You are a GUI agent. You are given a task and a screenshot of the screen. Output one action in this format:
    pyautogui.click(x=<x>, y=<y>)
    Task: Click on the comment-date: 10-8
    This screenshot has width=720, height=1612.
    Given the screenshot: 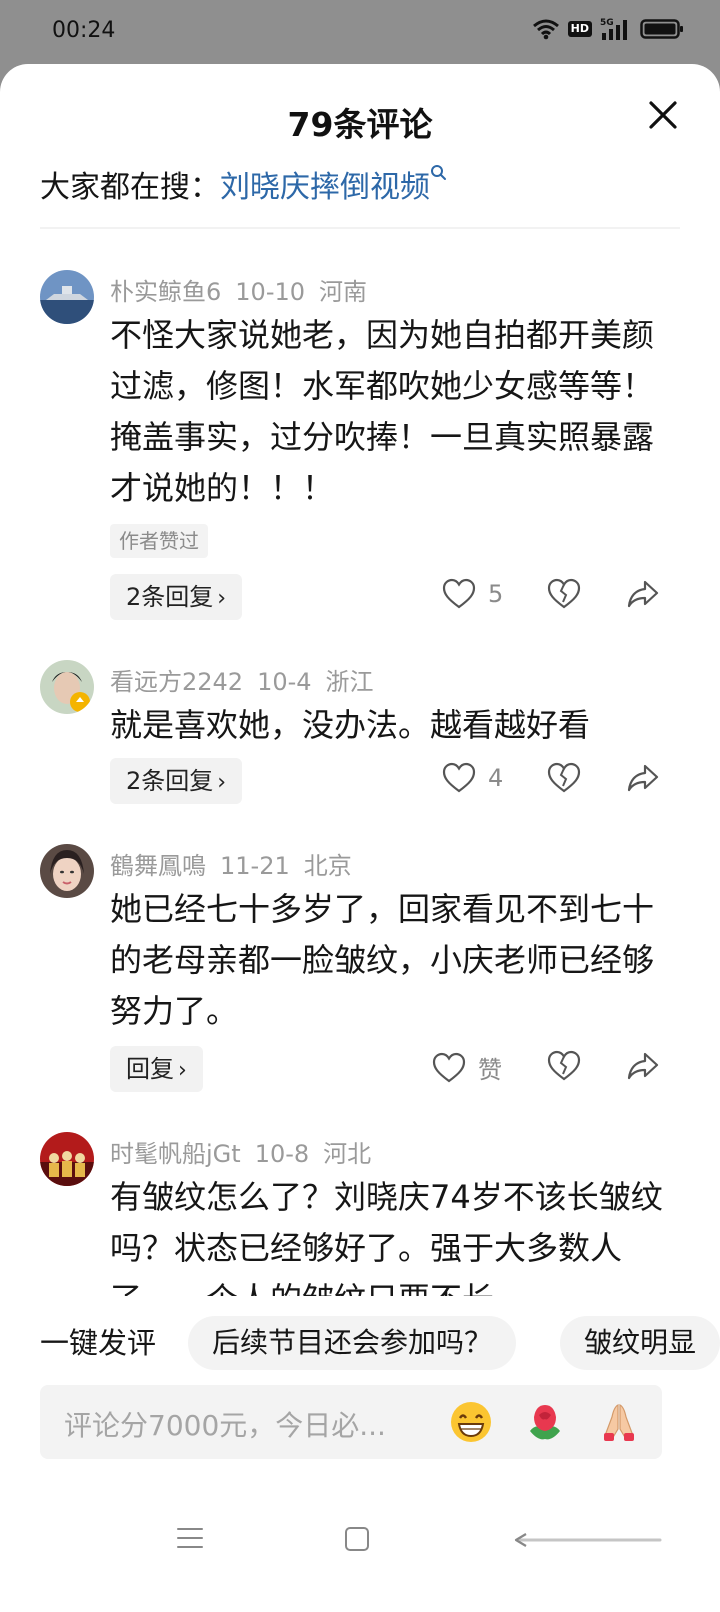 What is the action you would take?
    pyautogui.click(x=282, y=1154)
    